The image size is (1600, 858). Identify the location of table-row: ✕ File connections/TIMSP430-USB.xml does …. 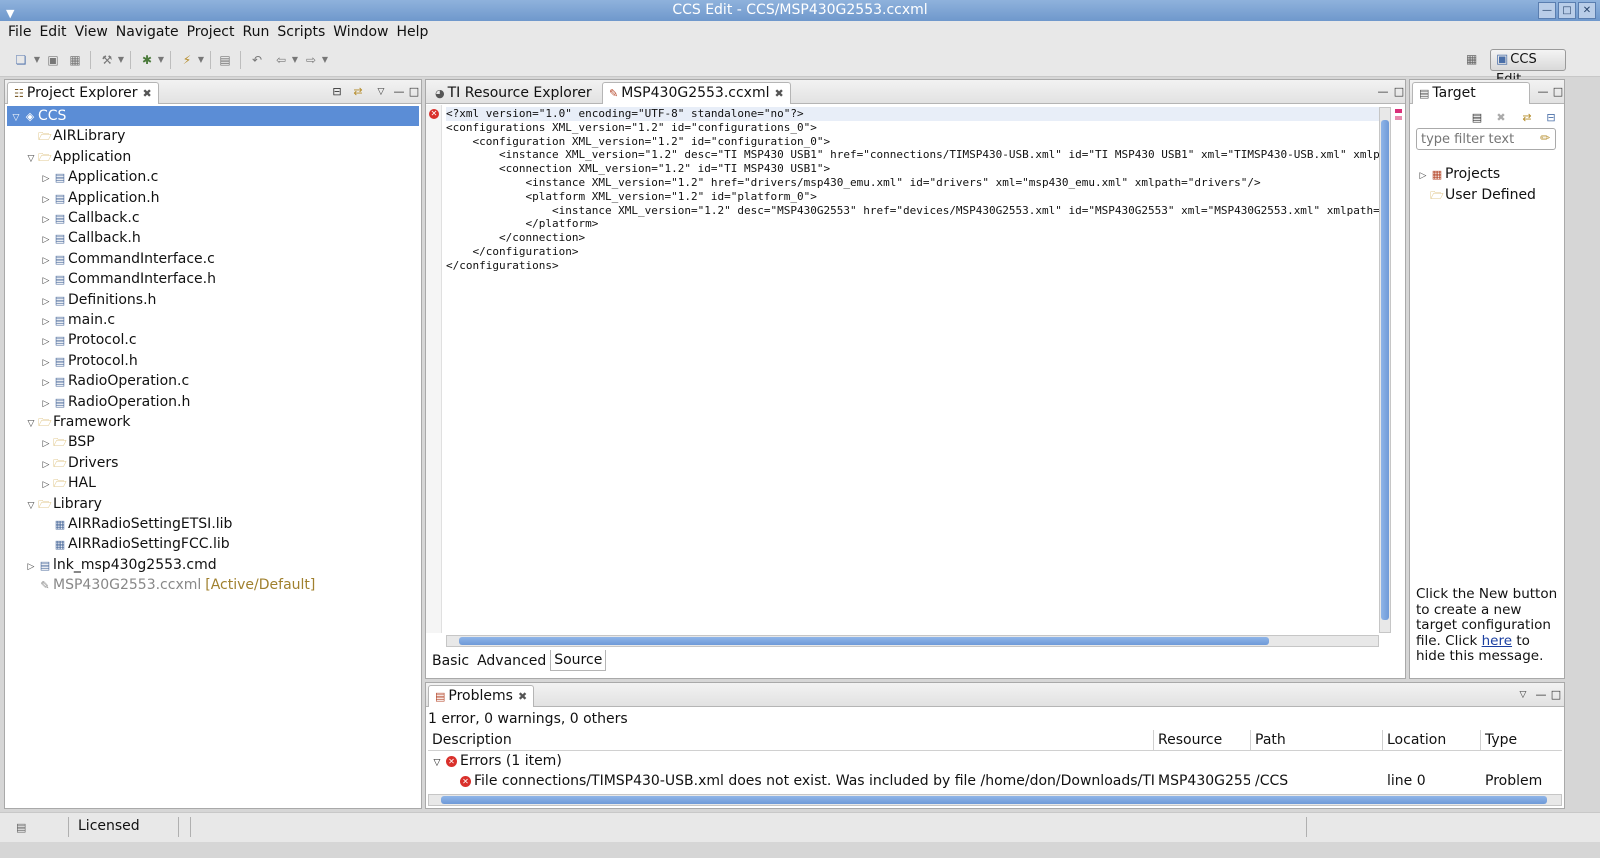
(807, 781).